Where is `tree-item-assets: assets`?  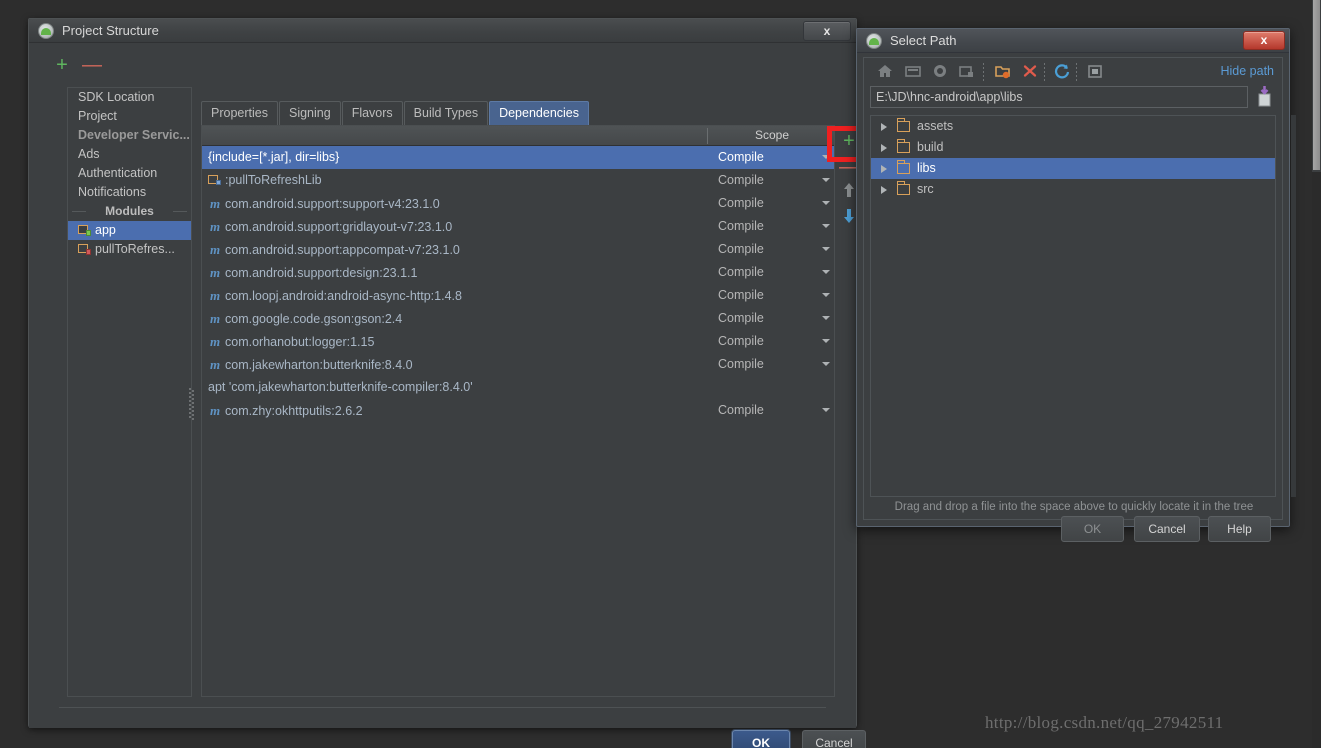
tree-item-assets: assets is located at coordinates (1073, 126).